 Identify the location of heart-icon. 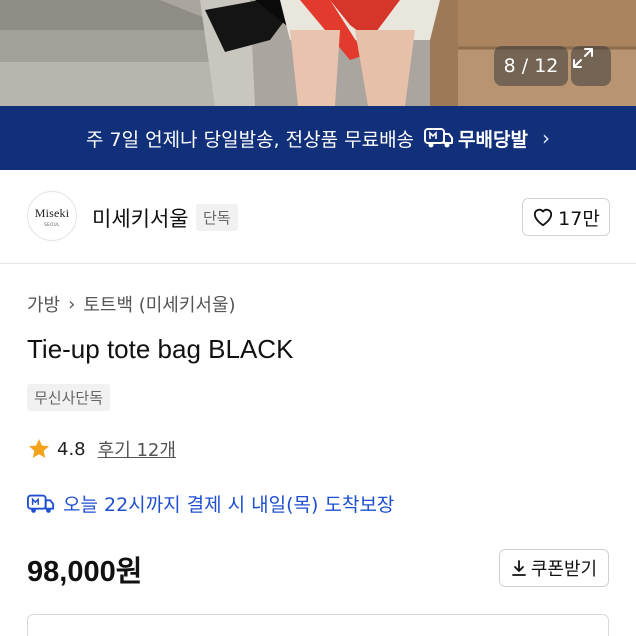
(543, 217).